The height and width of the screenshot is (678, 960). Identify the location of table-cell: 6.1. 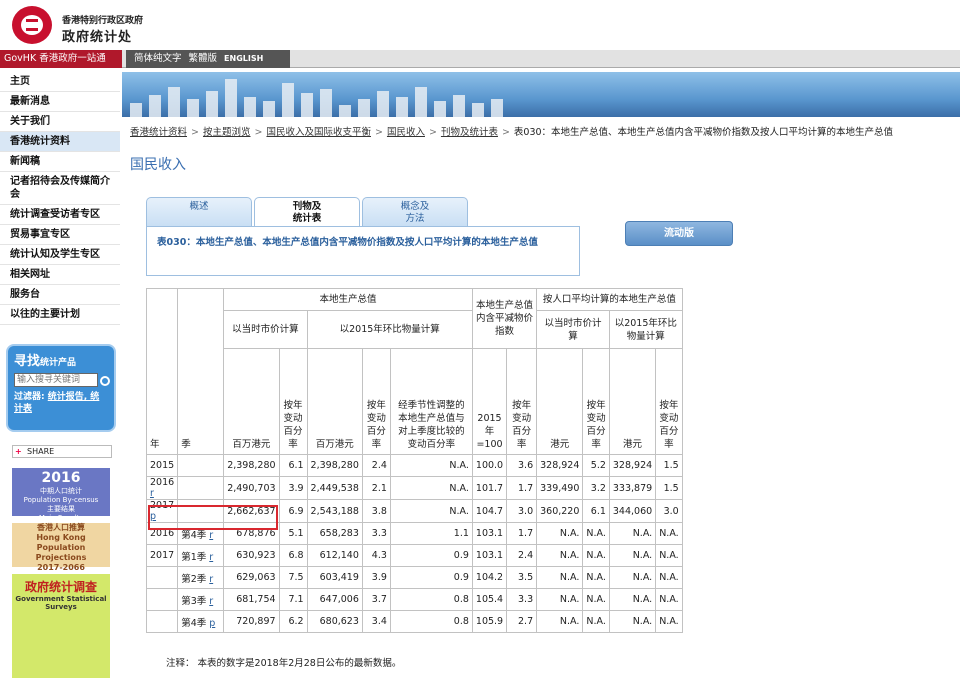
(293, 465).